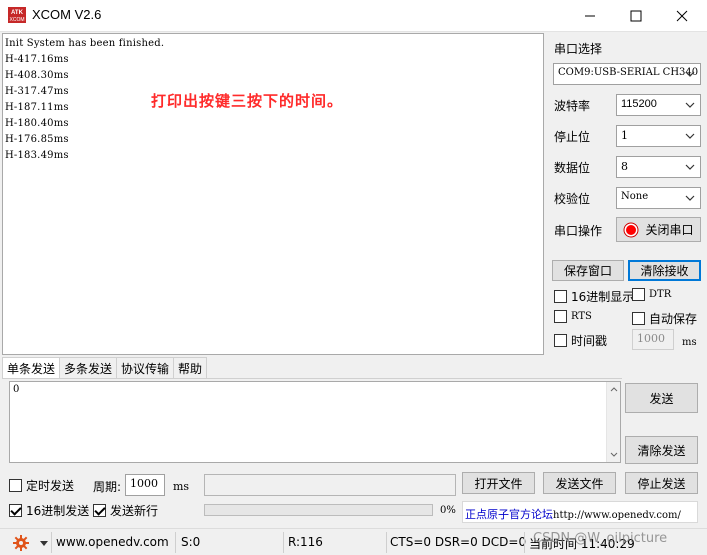 The image size is (707, 555). Describe the element at coordinates (21, 543) in the screenshot. I see `gear-icon` at that location.